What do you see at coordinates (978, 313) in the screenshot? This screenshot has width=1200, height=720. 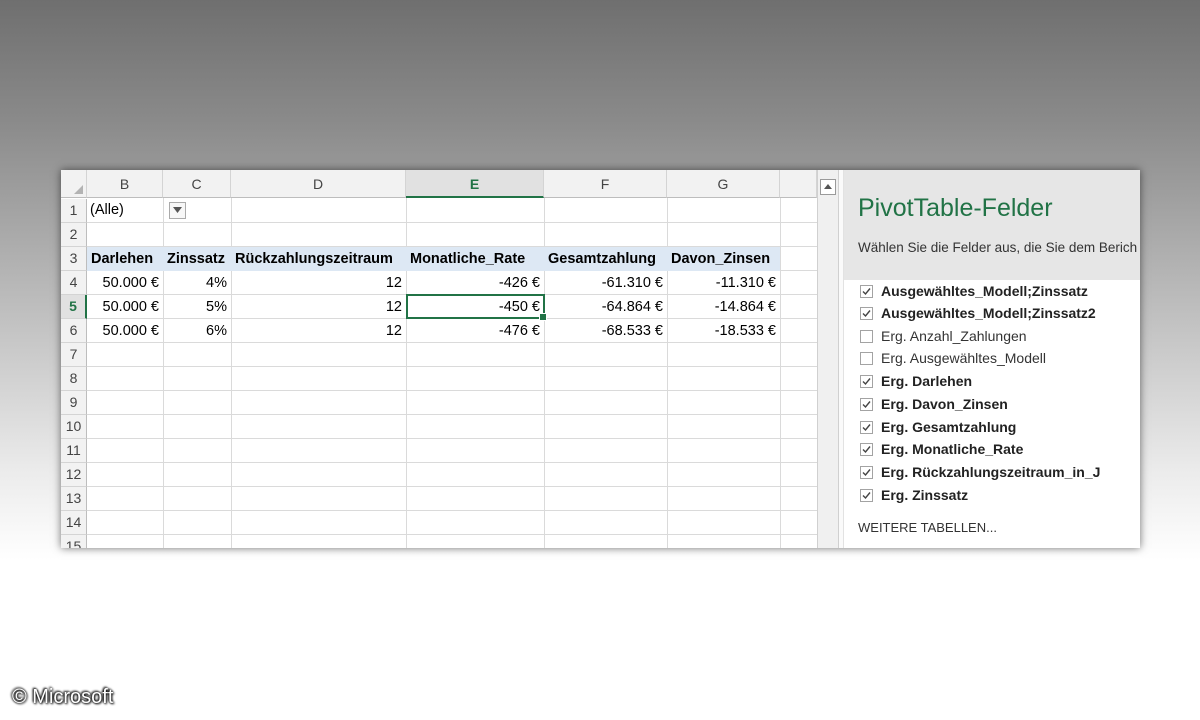 I see `field-item: Ausgewähltes_Modell;Zinssatz2` at bounding box center [978, 313].